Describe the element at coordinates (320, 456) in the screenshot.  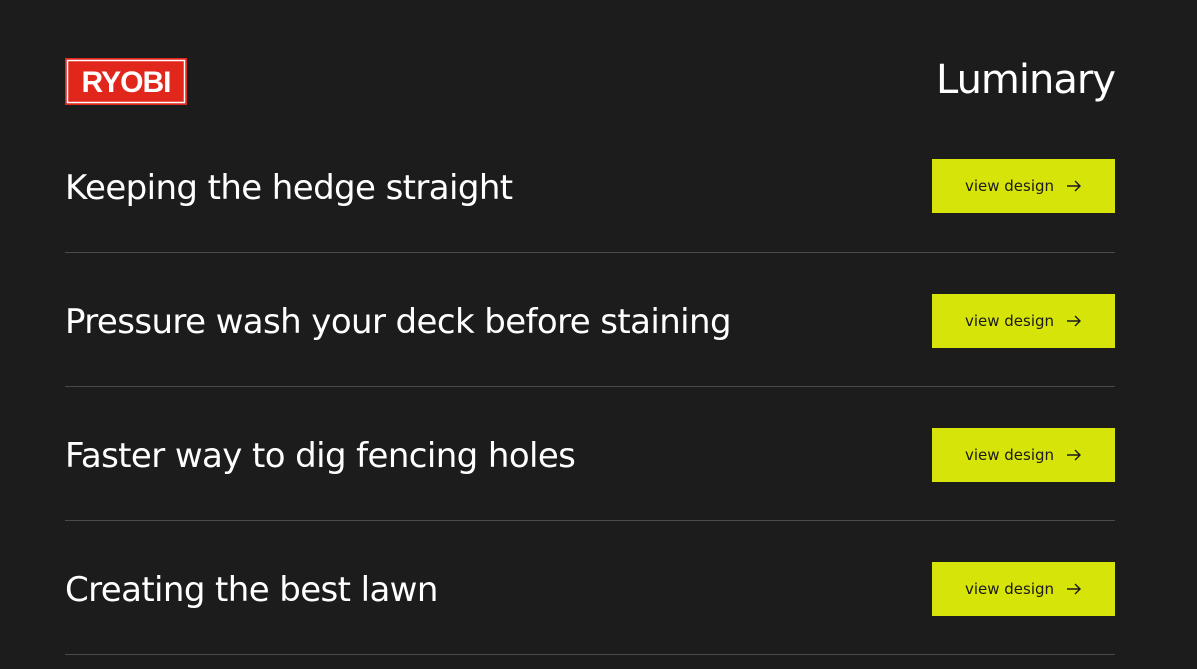
I see `item-title: Faster way to dig fencing holes` at that location.